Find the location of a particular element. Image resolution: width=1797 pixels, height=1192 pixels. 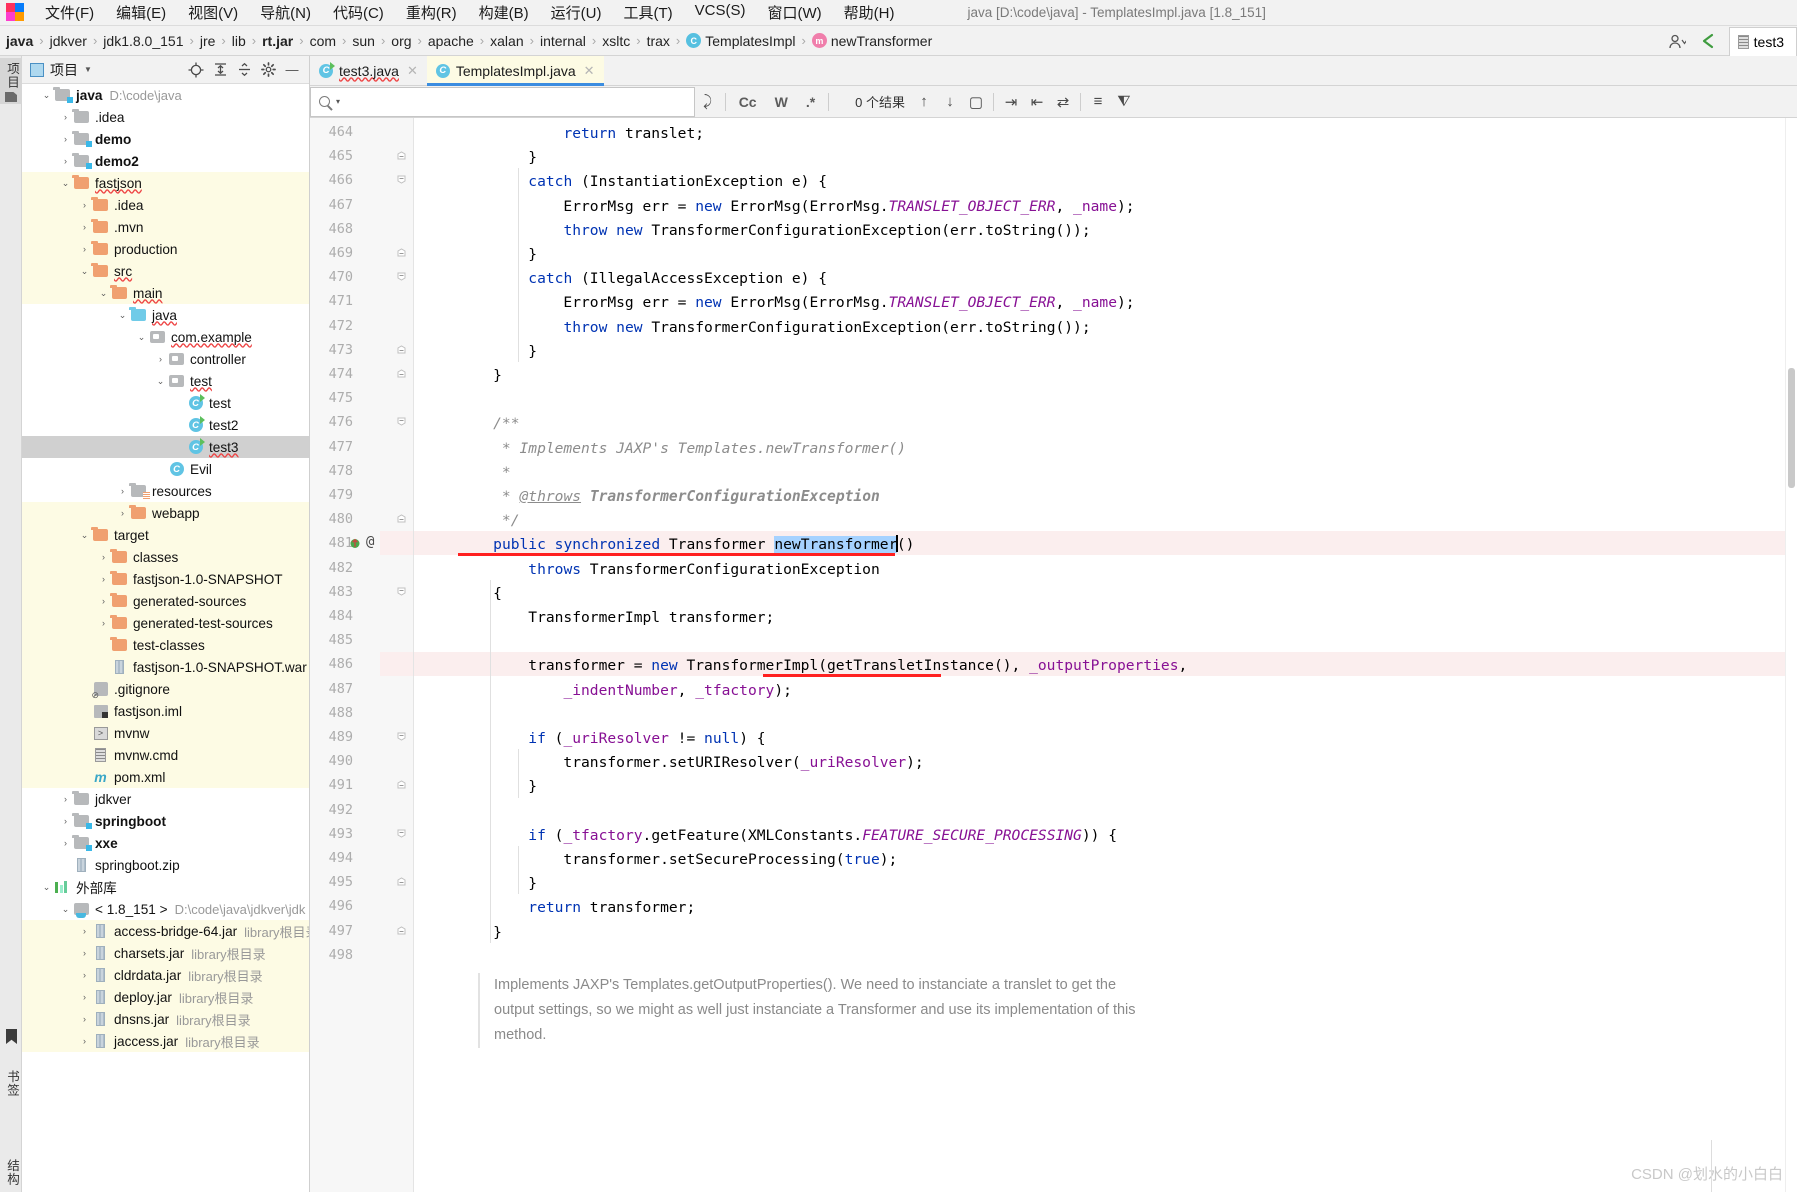

tree-node--mvn: › .mvn is located at coordinates (165, 227).